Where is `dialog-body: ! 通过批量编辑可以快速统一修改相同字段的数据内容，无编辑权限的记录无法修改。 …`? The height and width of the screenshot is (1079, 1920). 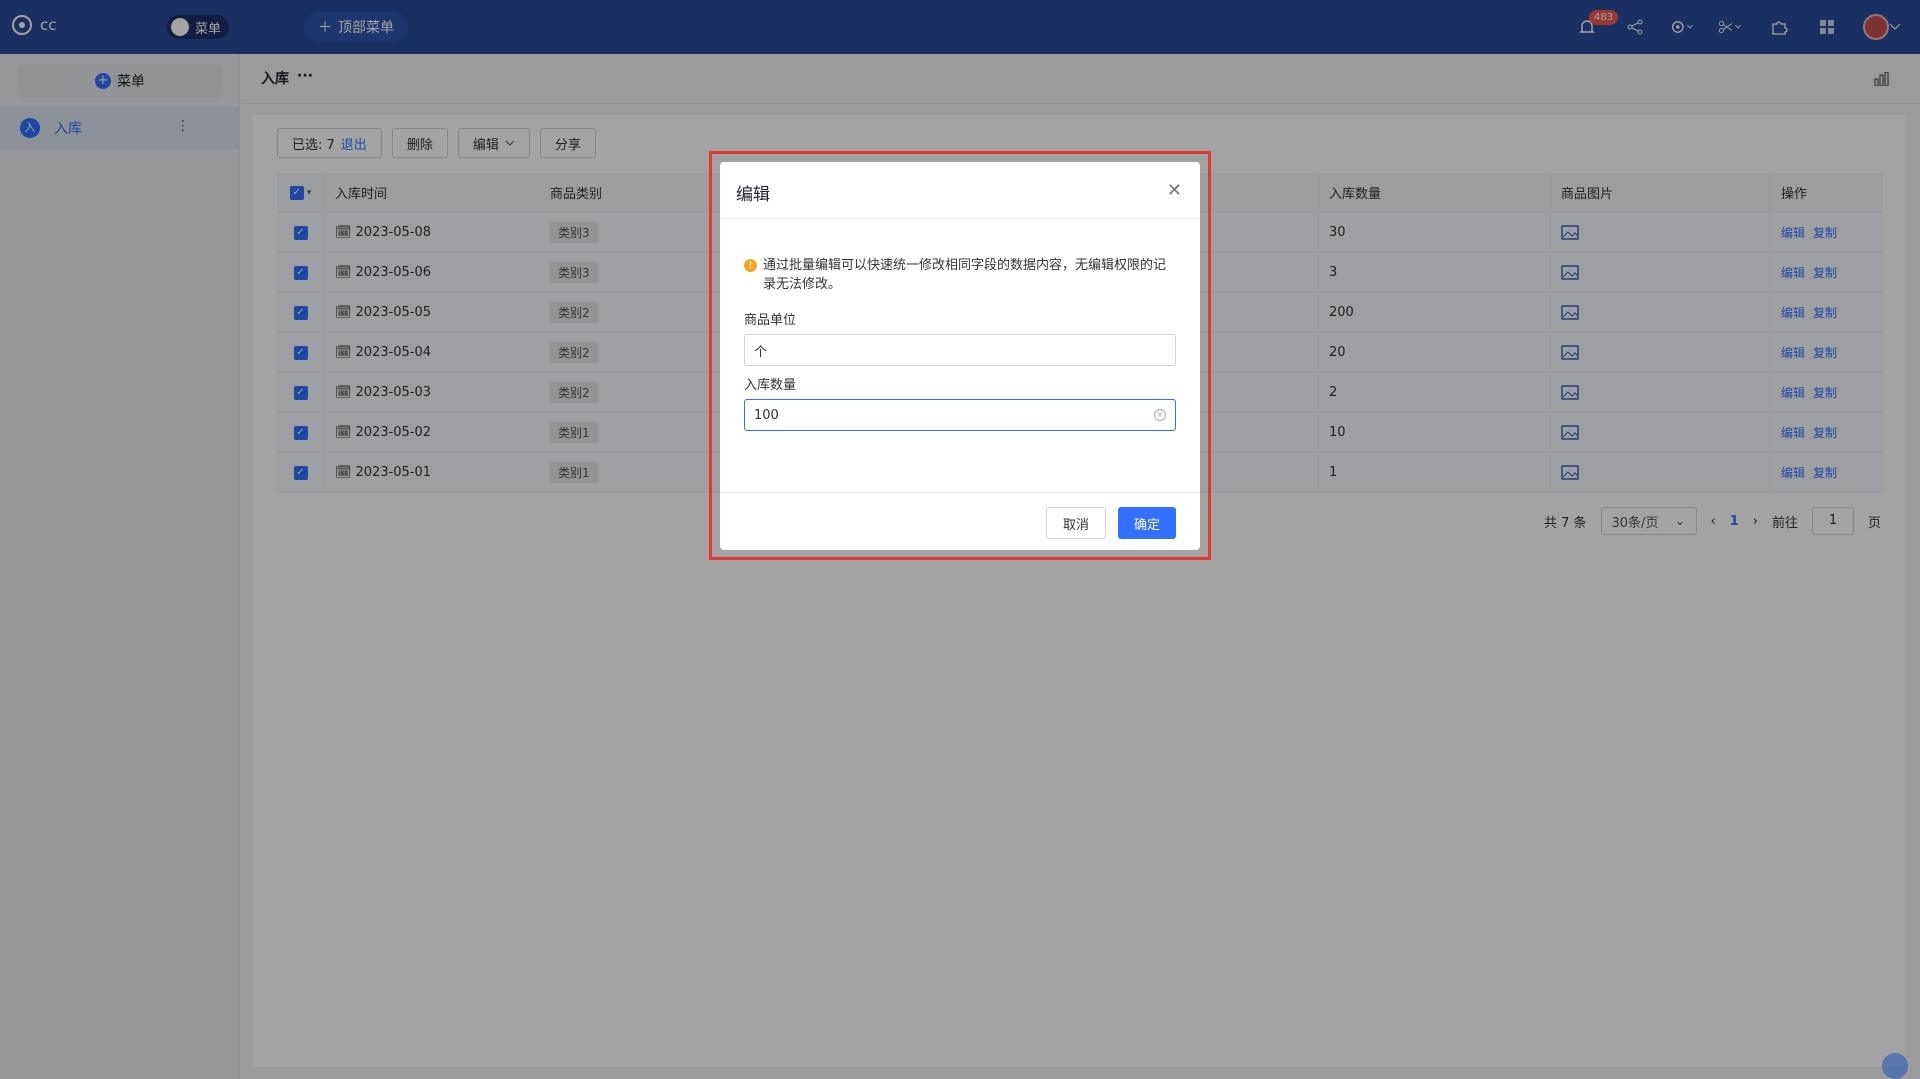
dialog-body: ! 通过批量编辑可以快速统一修改相同字段的数据内容，无编辑权限的记录无法修改。 … is located at coordinates (960, 343).